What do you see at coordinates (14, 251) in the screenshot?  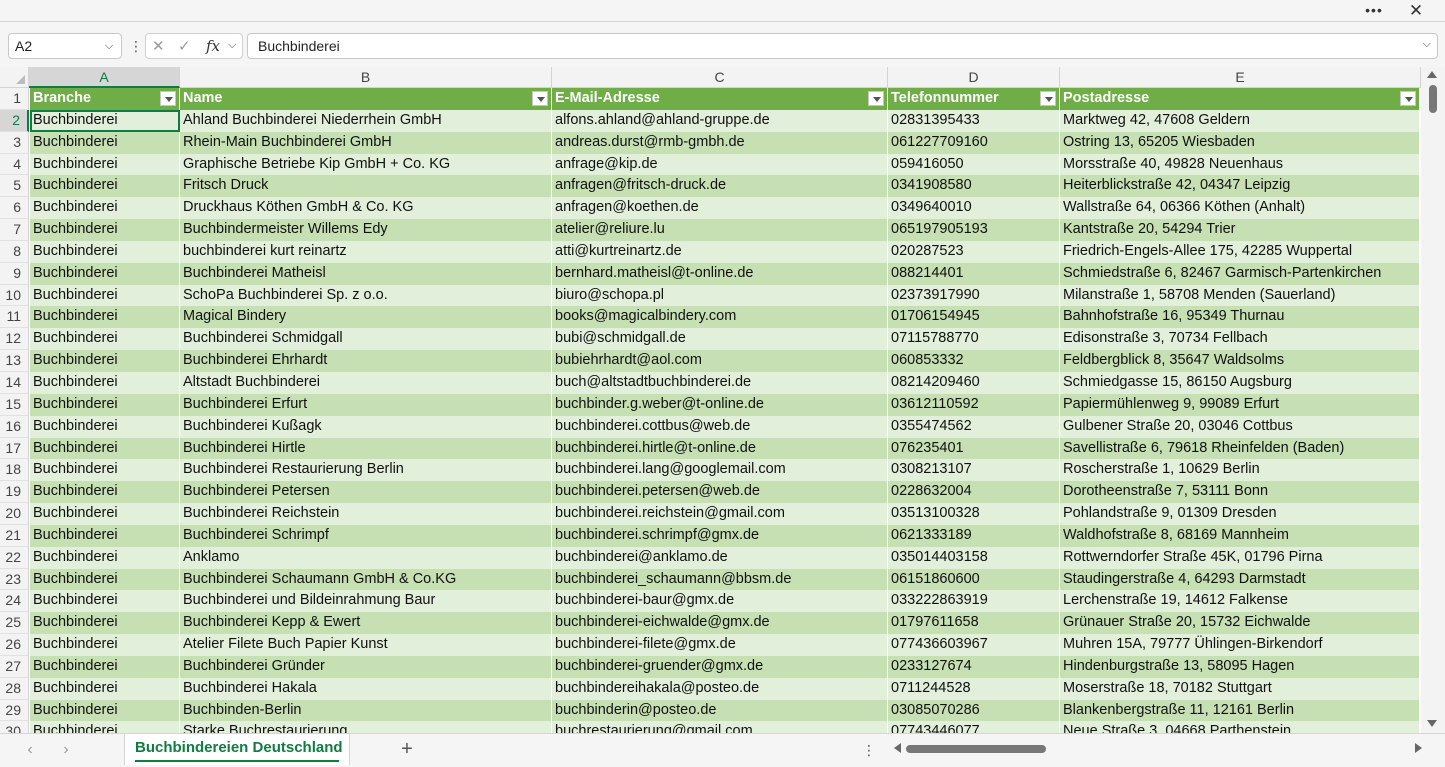 I see `row-header: 8` at bounding box center [14, 251].